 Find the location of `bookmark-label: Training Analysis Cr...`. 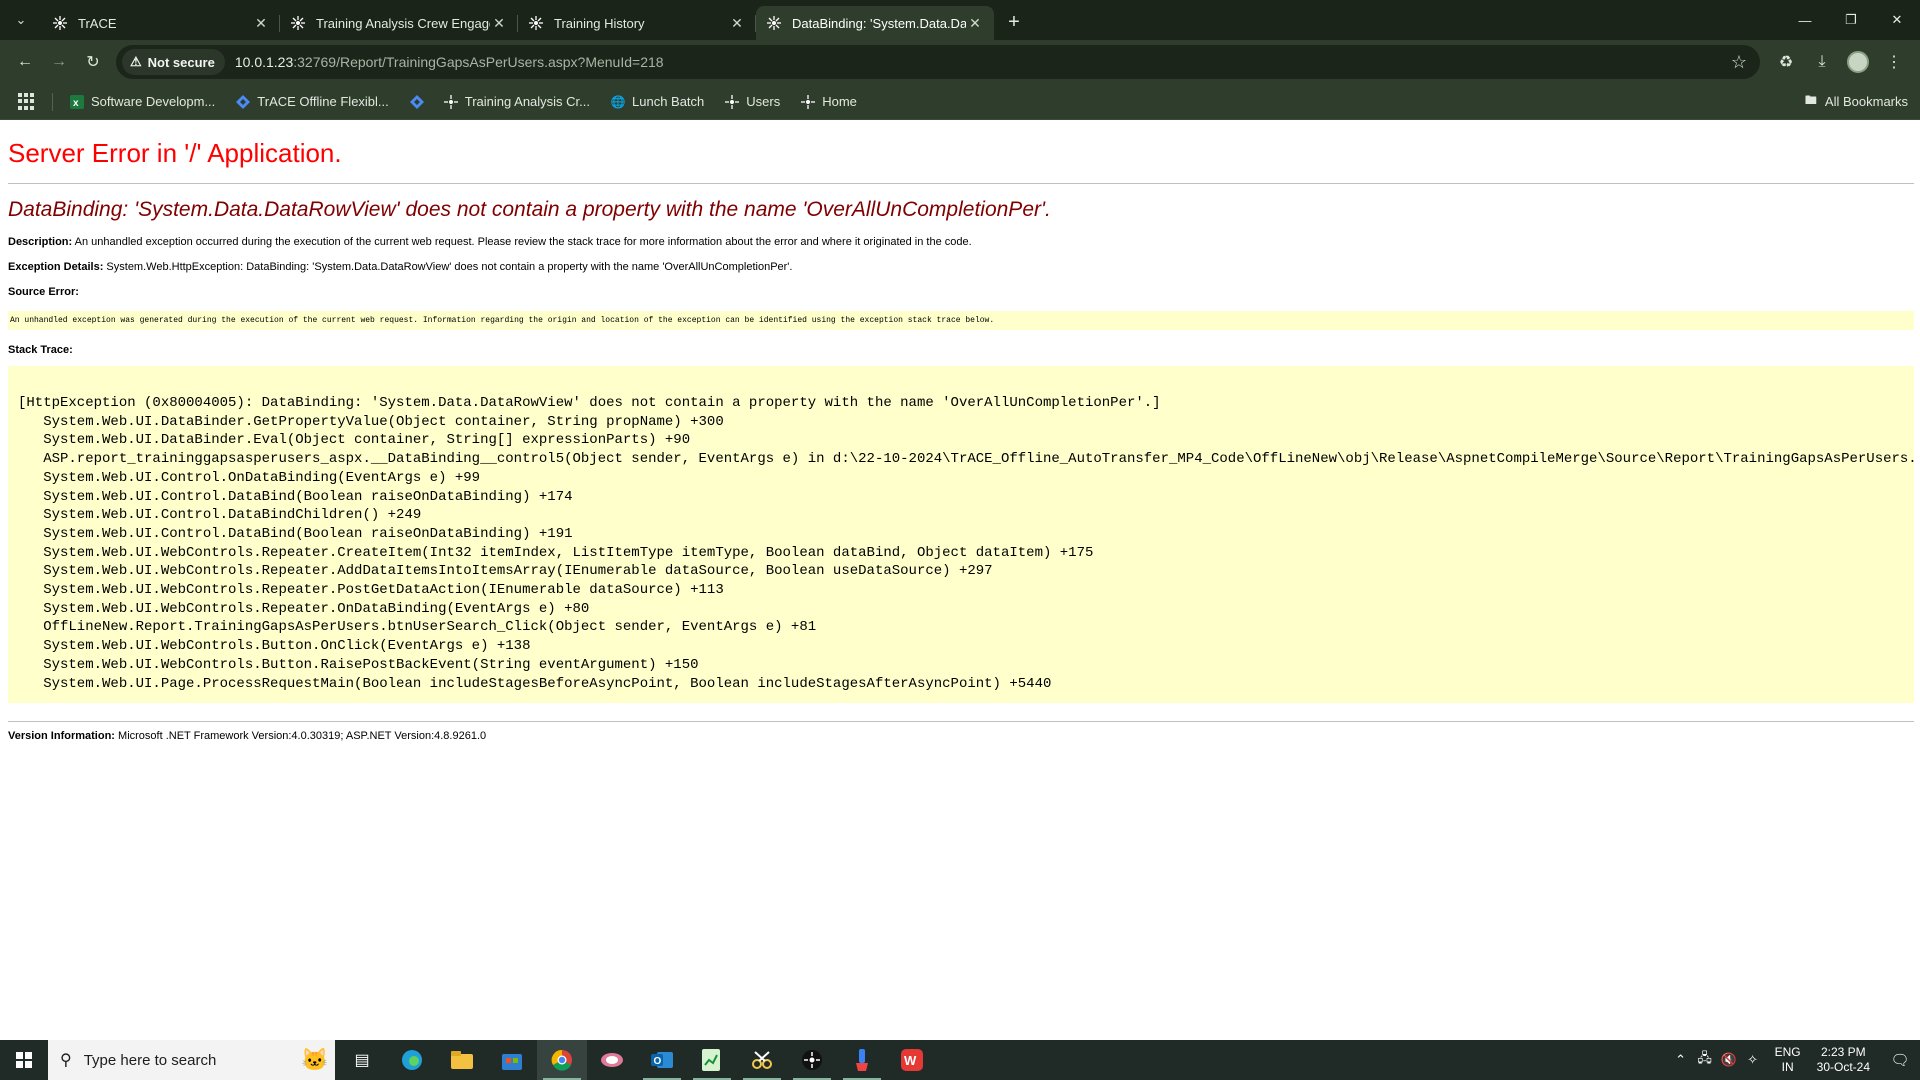

bookmark-label: Training Analysis Cr... is located at coordinates (527, 101).